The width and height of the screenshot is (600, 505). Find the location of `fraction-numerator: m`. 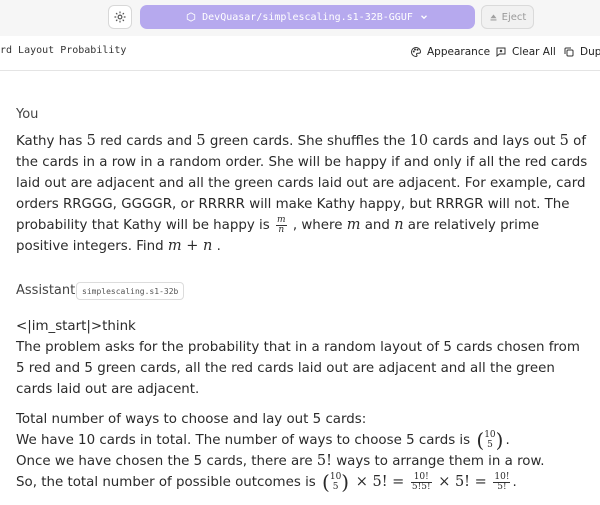

fraction-numerator: m is located at coordinates (281, 220).